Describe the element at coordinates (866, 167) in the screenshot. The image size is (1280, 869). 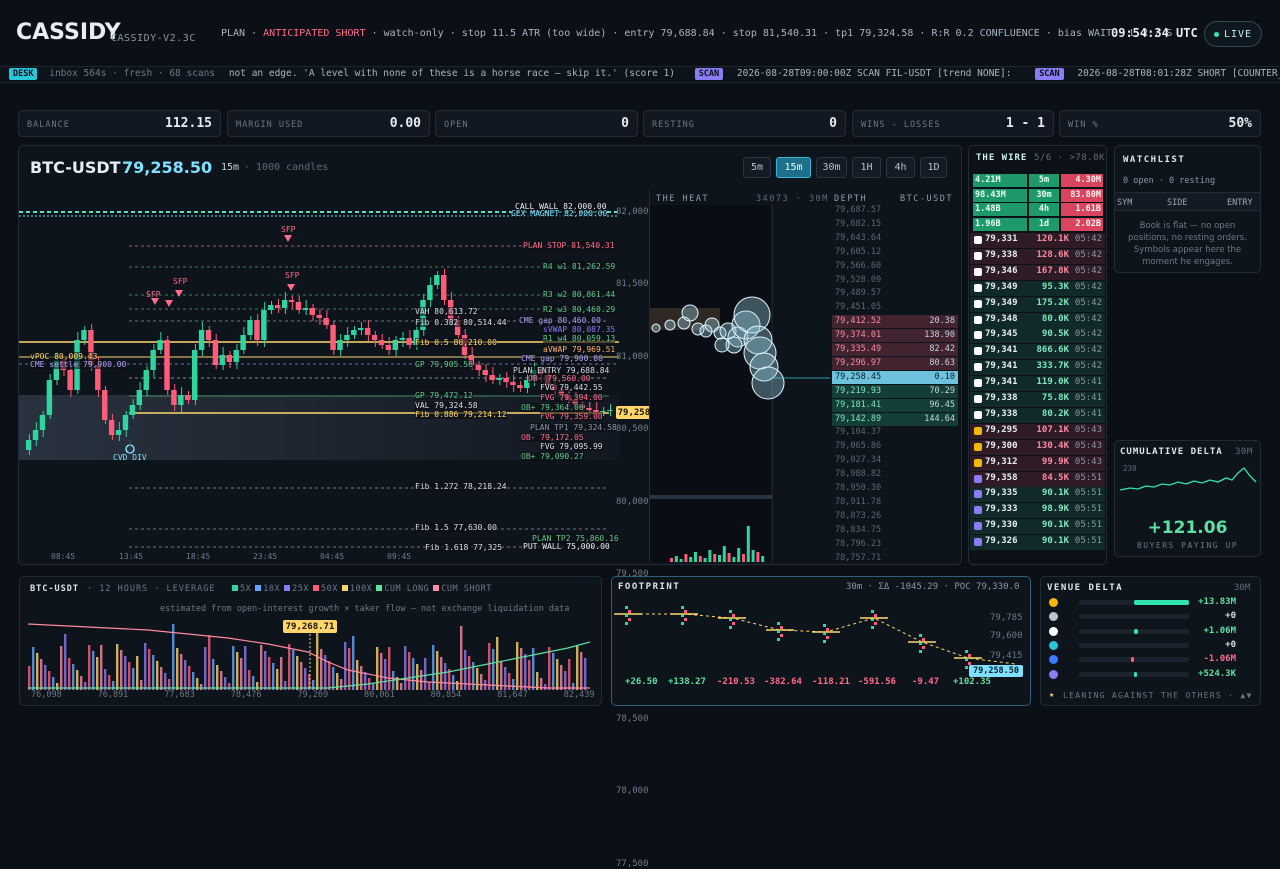
I see `timeframe-1h-button: 1H` at that location.